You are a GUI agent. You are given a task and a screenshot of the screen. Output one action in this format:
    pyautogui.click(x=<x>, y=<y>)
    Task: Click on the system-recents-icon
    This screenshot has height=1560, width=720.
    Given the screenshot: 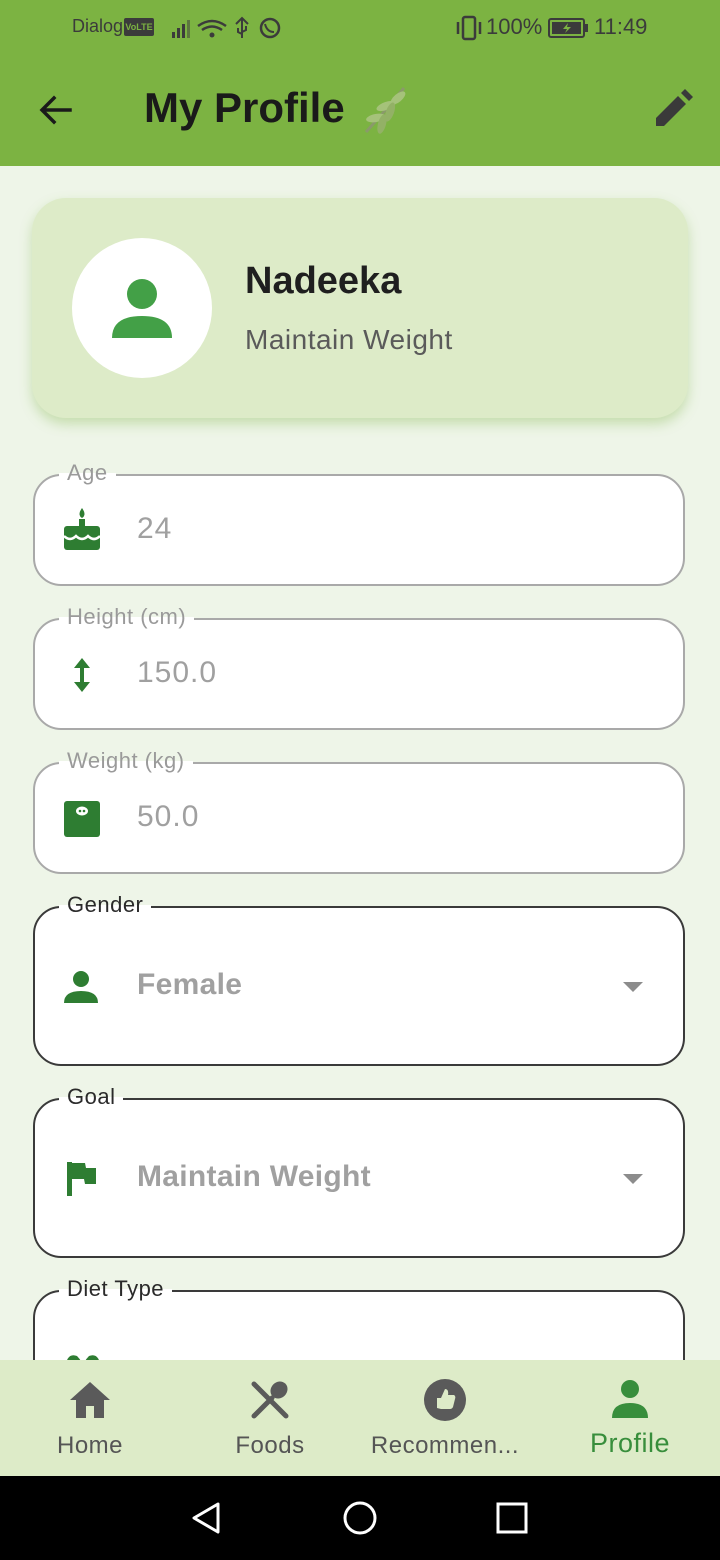 What is the action you would take?
    pyautogui.click(x=512, y=1518)
    